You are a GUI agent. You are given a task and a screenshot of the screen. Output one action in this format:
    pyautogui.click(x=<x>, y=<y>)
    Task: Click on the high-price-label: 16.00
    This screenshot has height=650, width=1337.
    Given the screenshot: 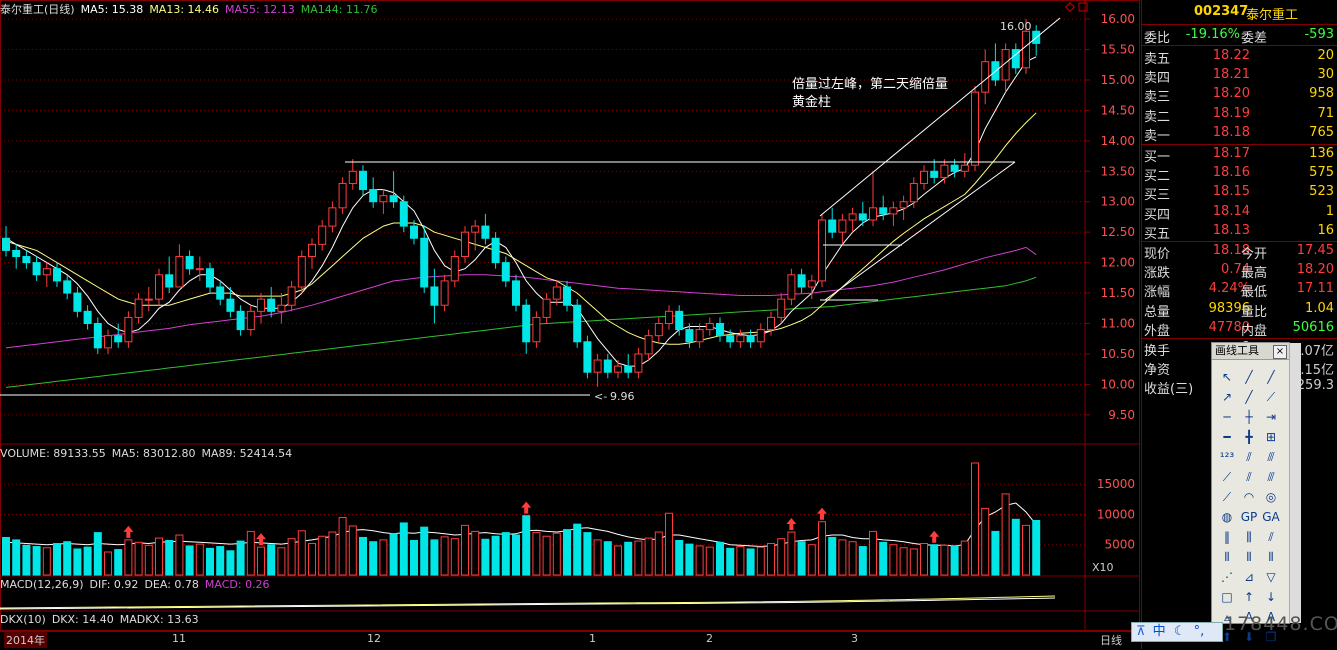 What is the action you would take?
    pyautogui.click(x=1016, y=26)
    